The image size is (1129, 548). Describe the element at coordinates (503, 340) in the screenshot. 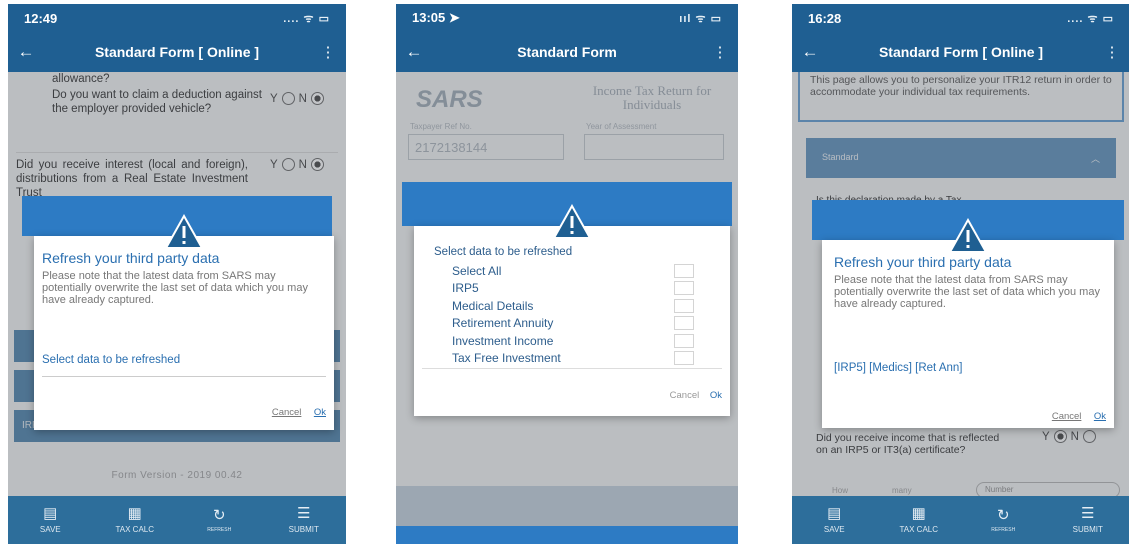

I see `item-label: Investment Income` at that location.